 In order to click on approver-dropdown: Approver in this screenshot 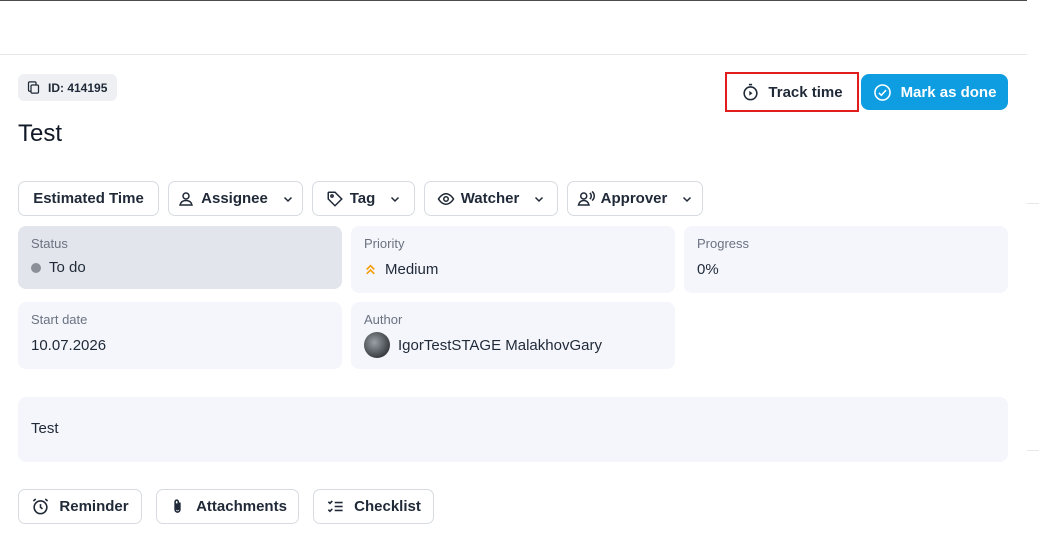, I will do `click(635, 198)`.